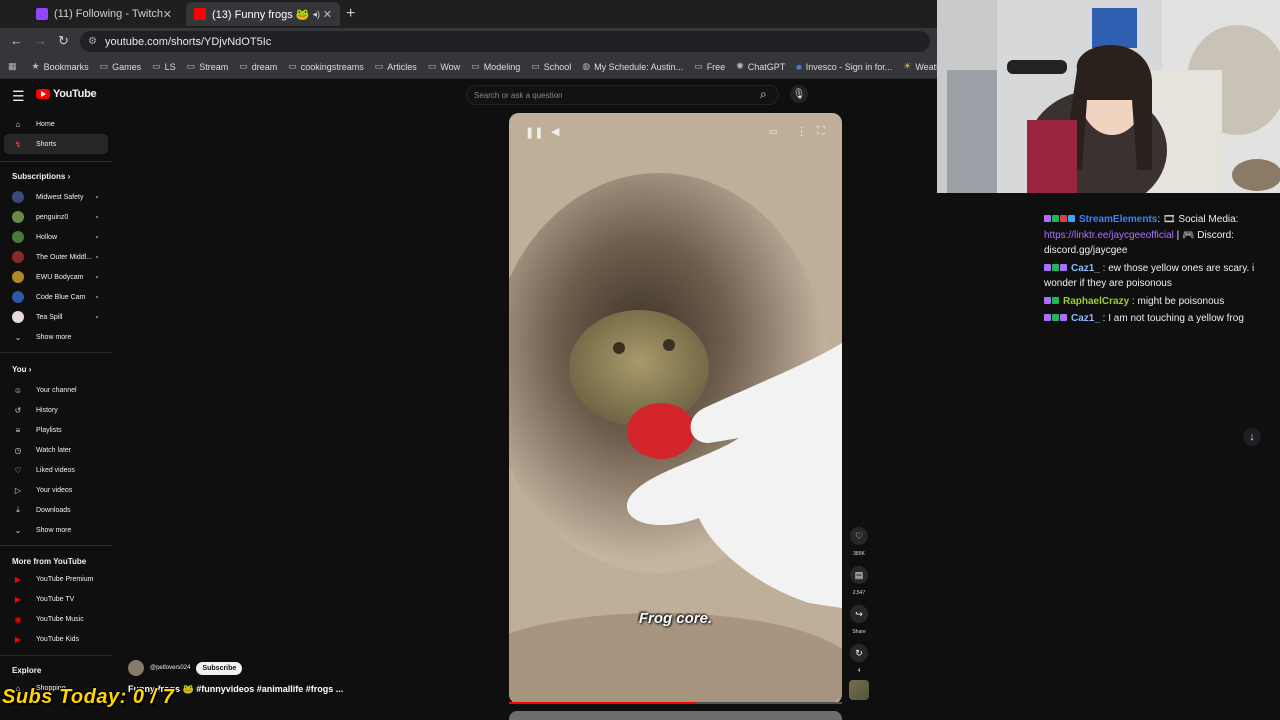 The width and height of the screenshot is (1280, 720). What do you see at coordinates (1109, 235) in the screenshot?
I see `chat-link: https://linktr.ee/jaycgeeofficial` at bounding box center [1109, 235].